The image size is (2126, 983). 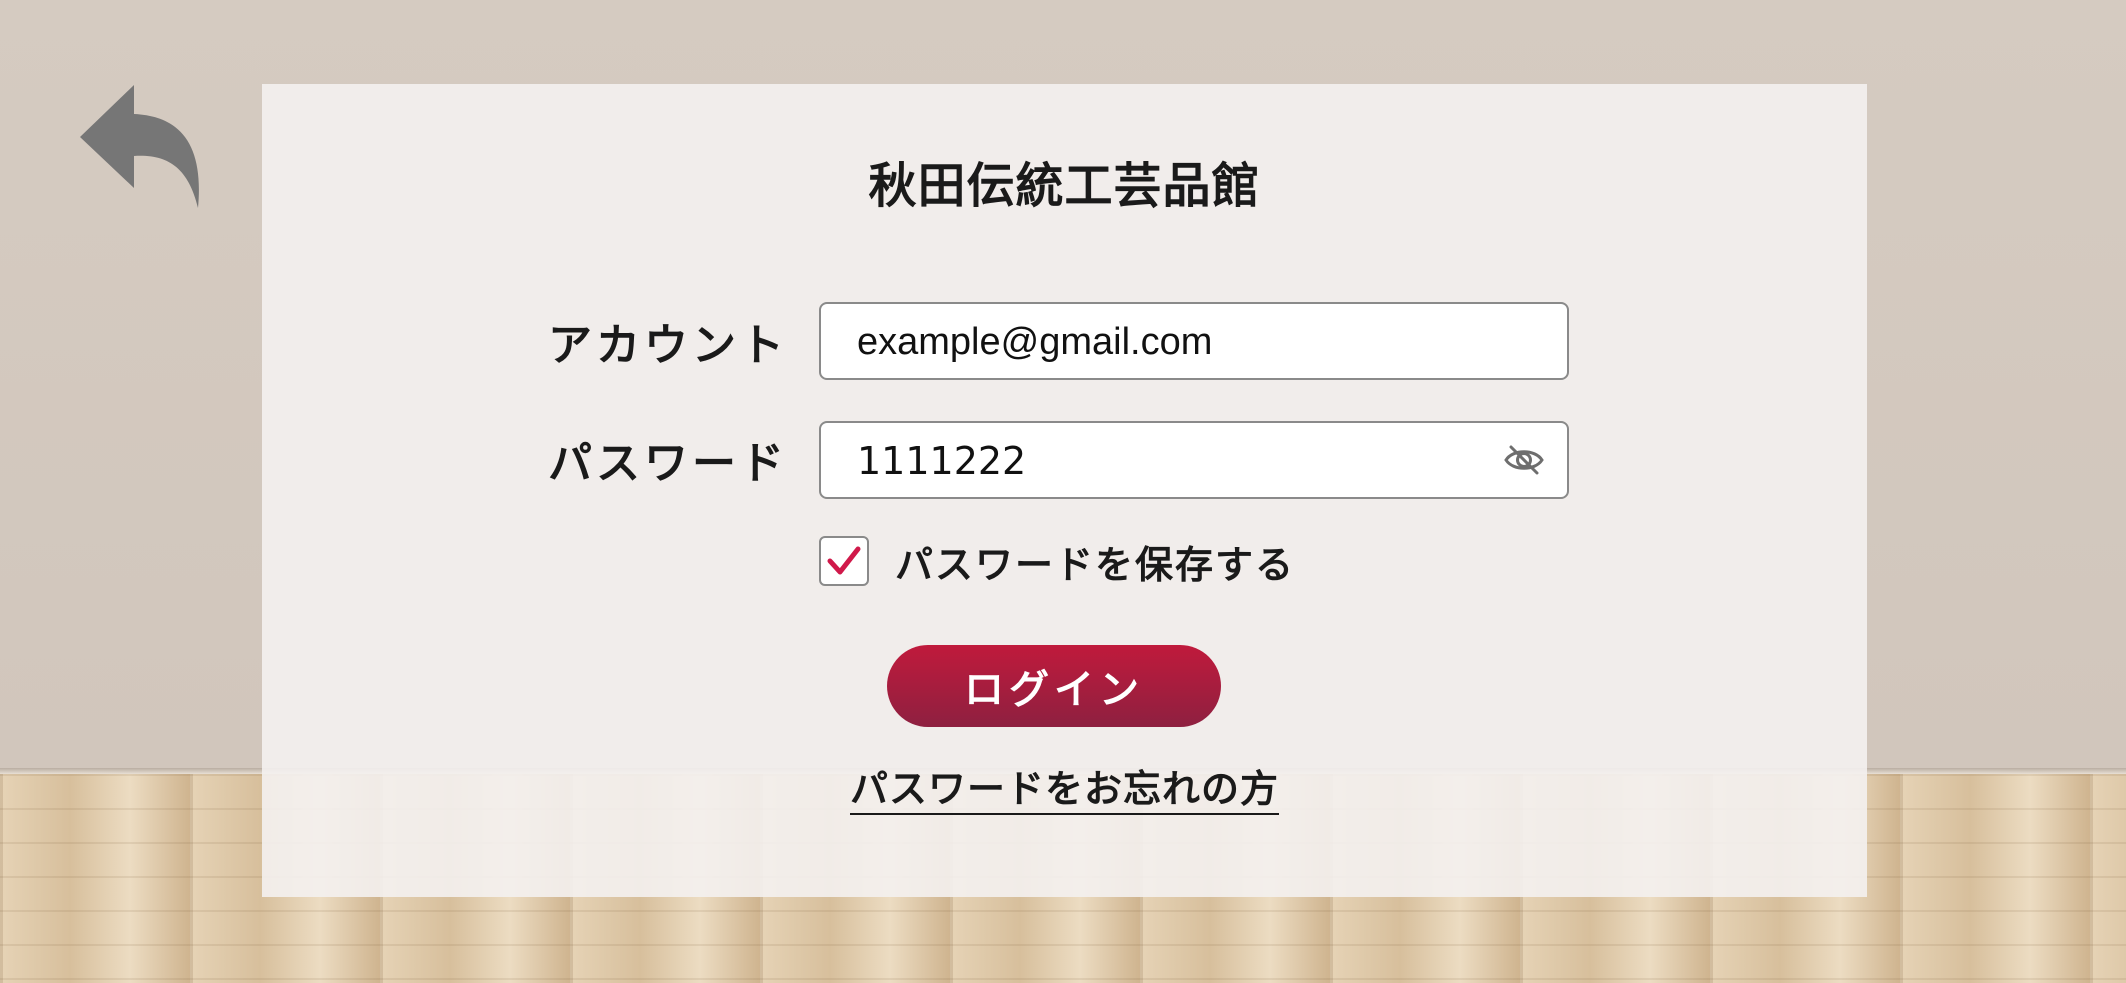 I want to click on account-field, so click(x=1194, y=341).